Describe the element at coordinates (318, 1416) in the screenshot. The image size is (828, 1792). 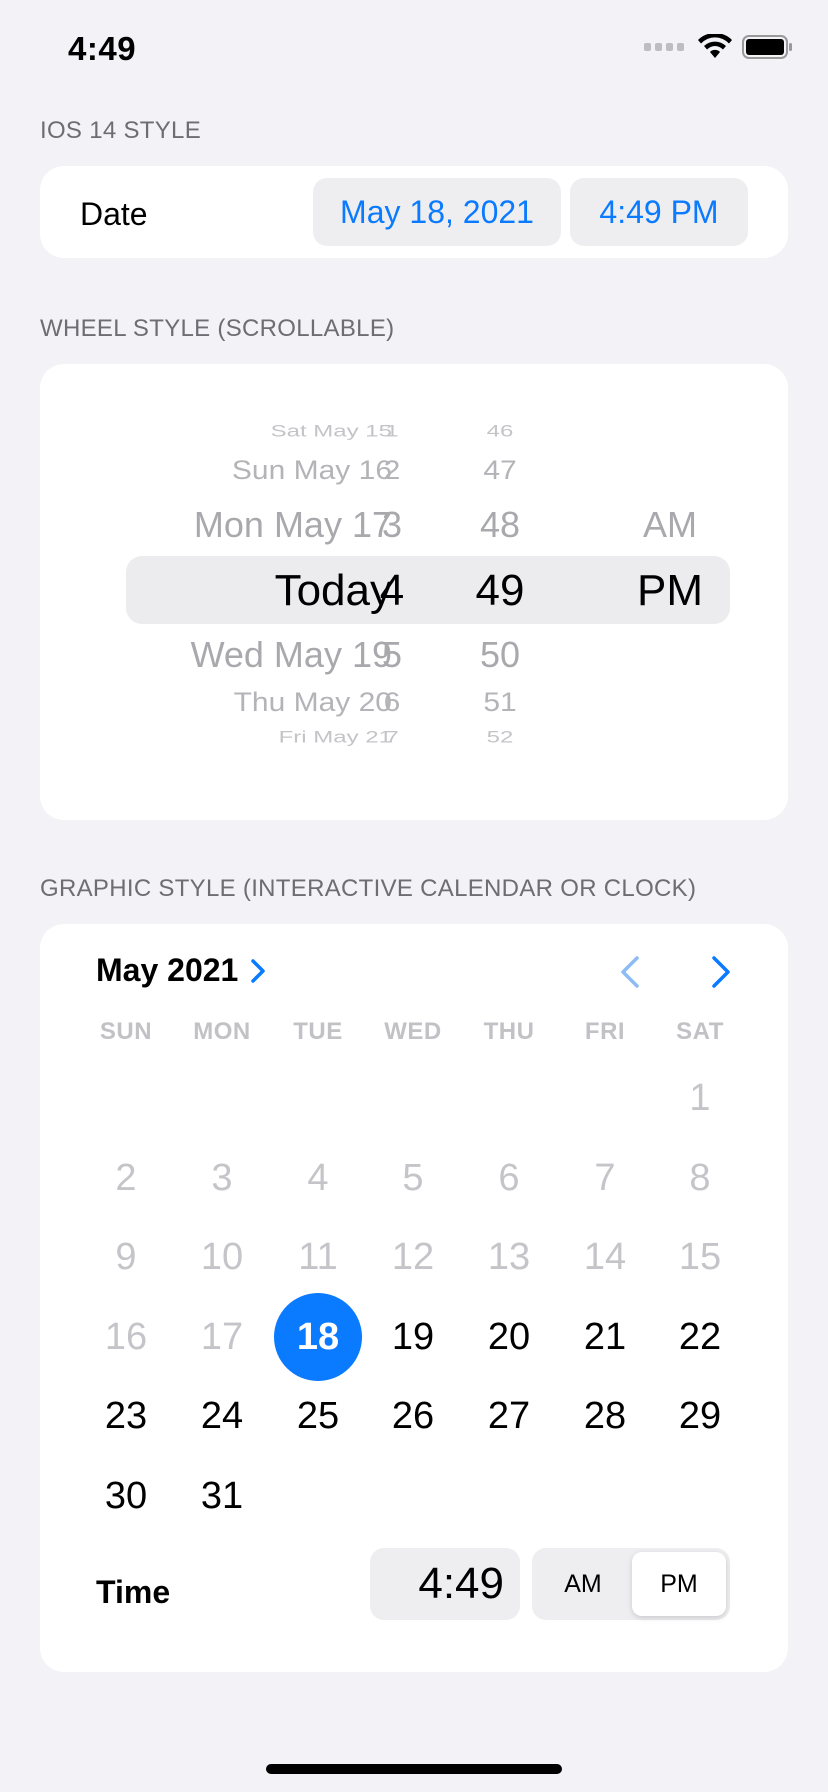
I see `calendar-day: 25` at that location.